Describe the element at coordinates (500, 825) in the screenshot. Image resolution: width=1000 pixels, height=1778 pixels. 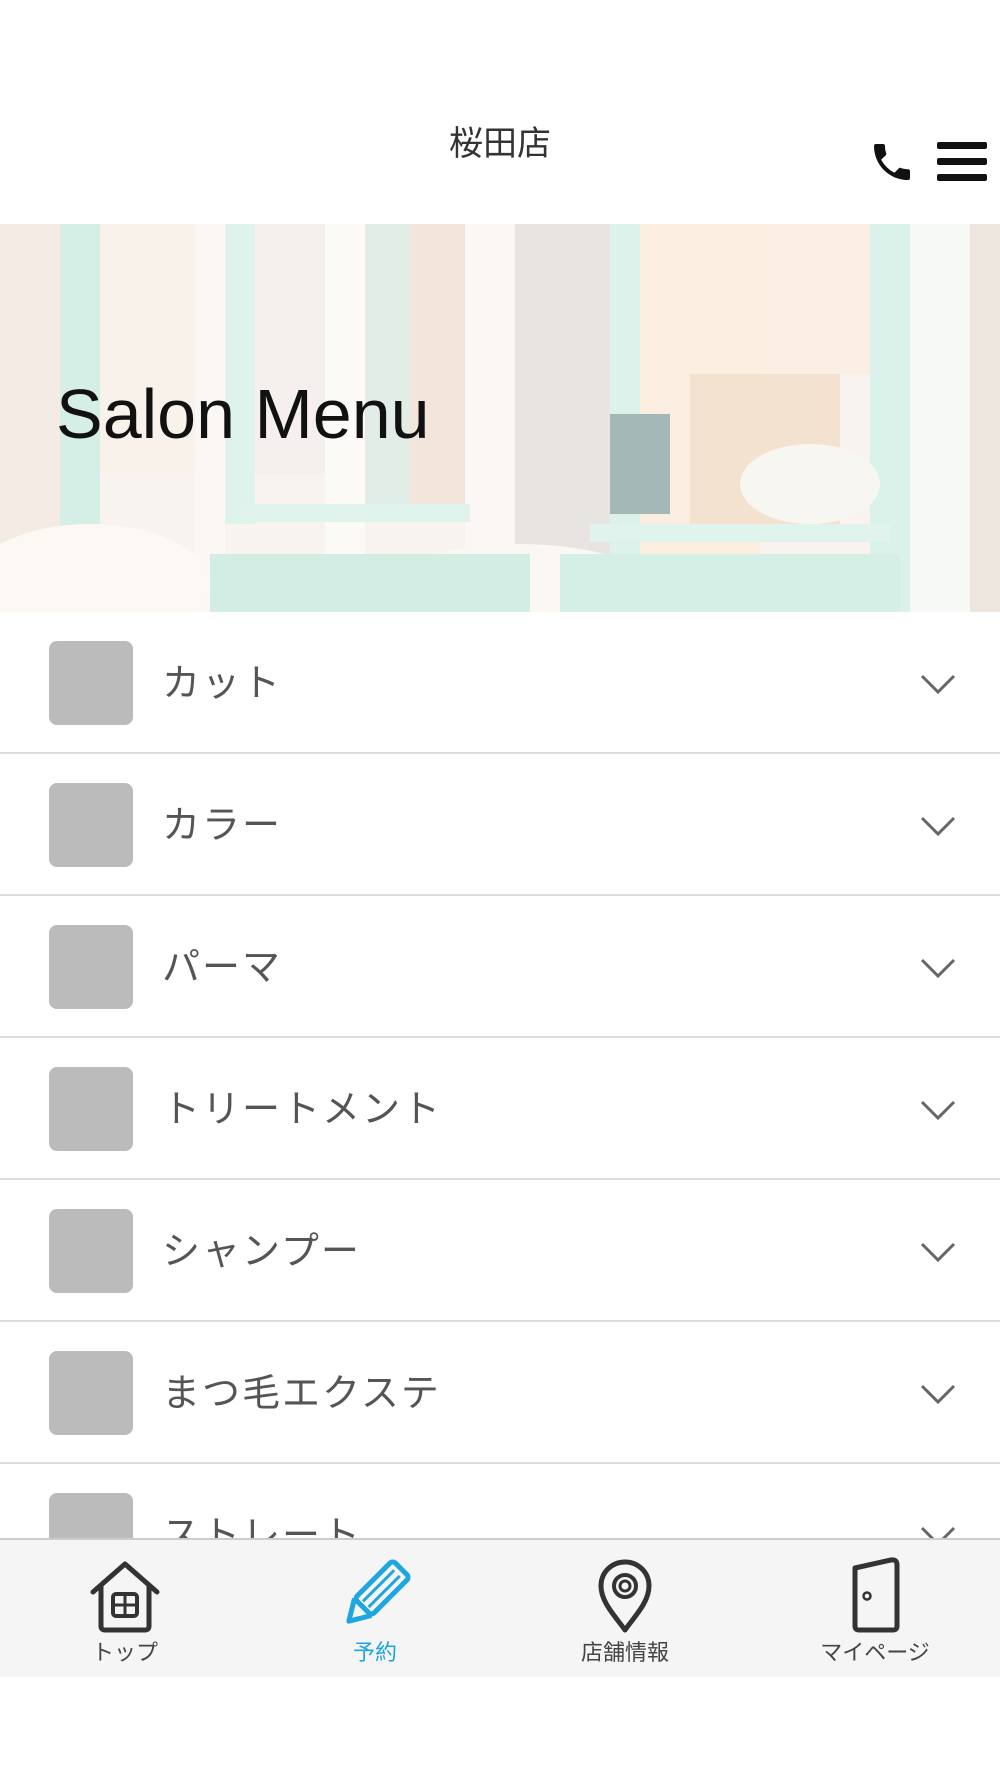
I see `menu-item-color: カラー` at that location.